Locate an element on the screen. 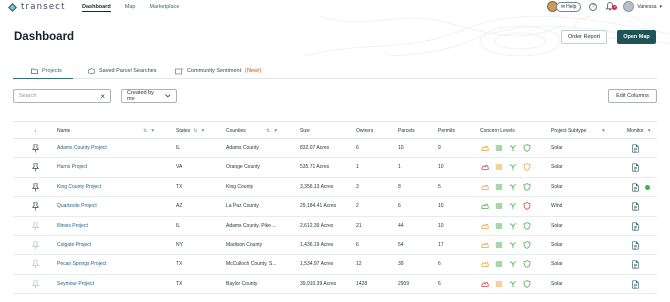 Image resolution: width=670 pixels, height=302 pixels. search-input is located at coordinates (59, 96).